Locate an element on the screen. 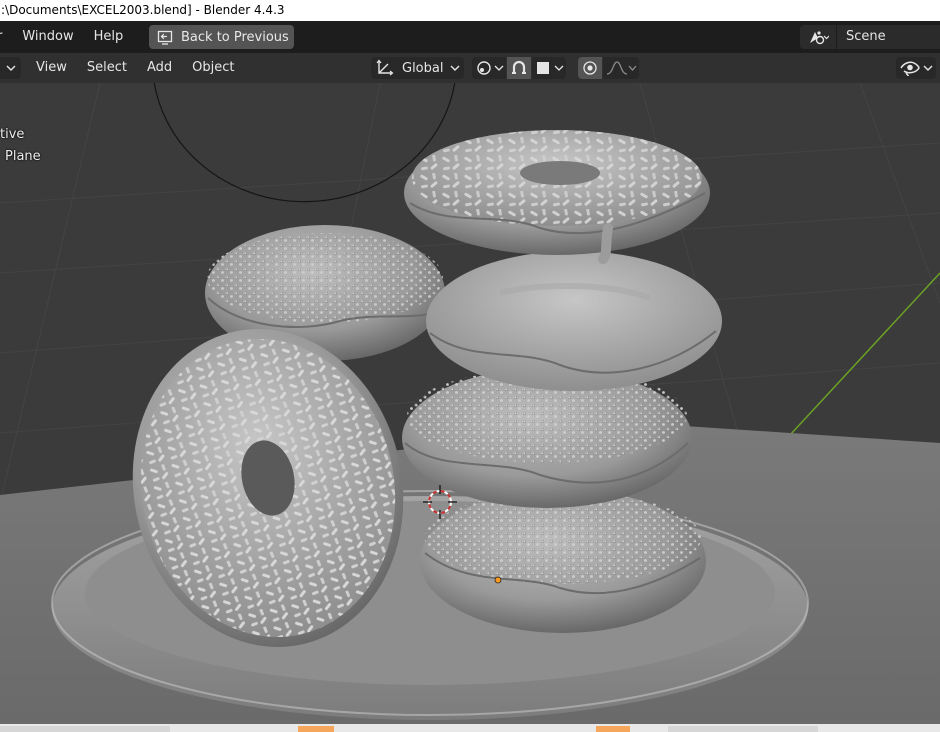 The width and height of the screenshot is (940, 732). proportional-editing-controls is located at coordinates (608, 68).